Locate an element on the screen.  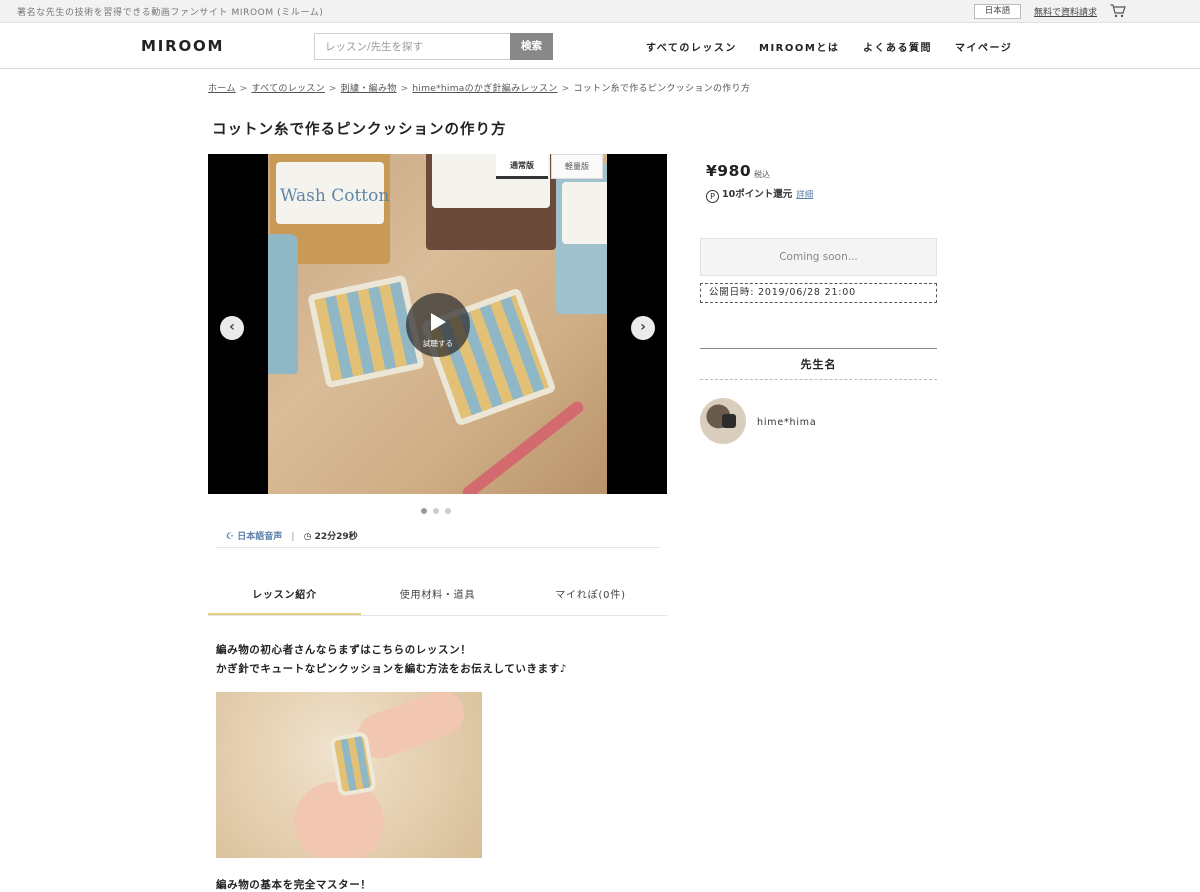
lesson-tabs: レッスン紹介 使用材料・道具 マイれぽ(0件) is located at coordinates (437, 598).